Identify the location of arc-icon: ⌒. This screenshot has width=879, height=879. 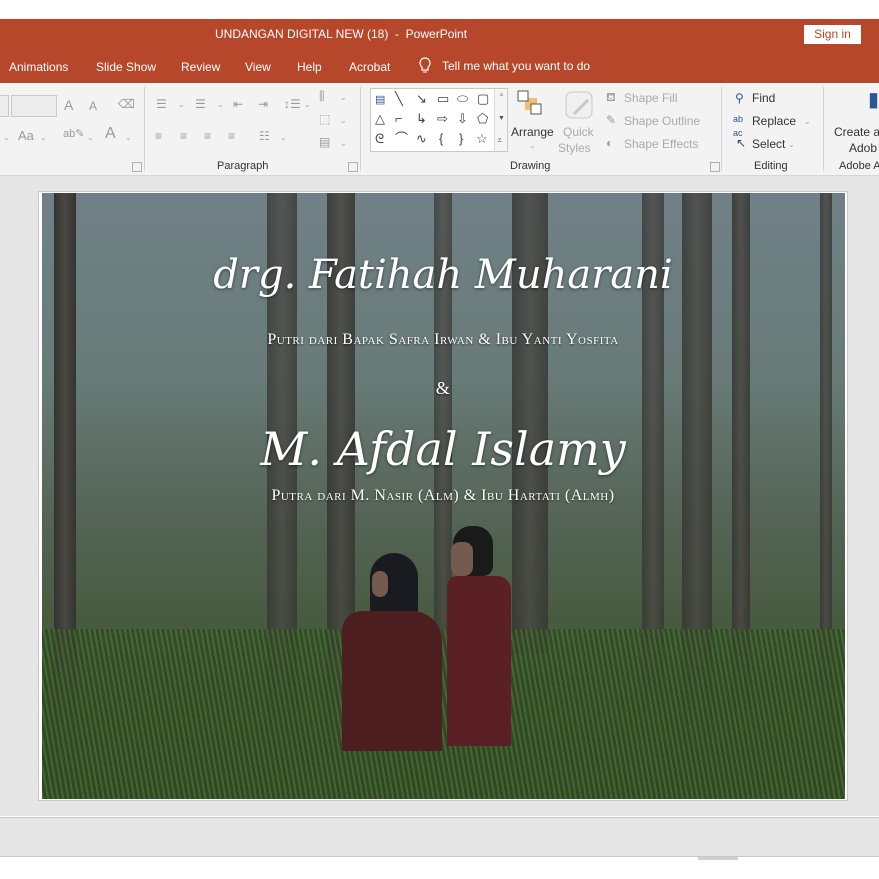
(401, 139).